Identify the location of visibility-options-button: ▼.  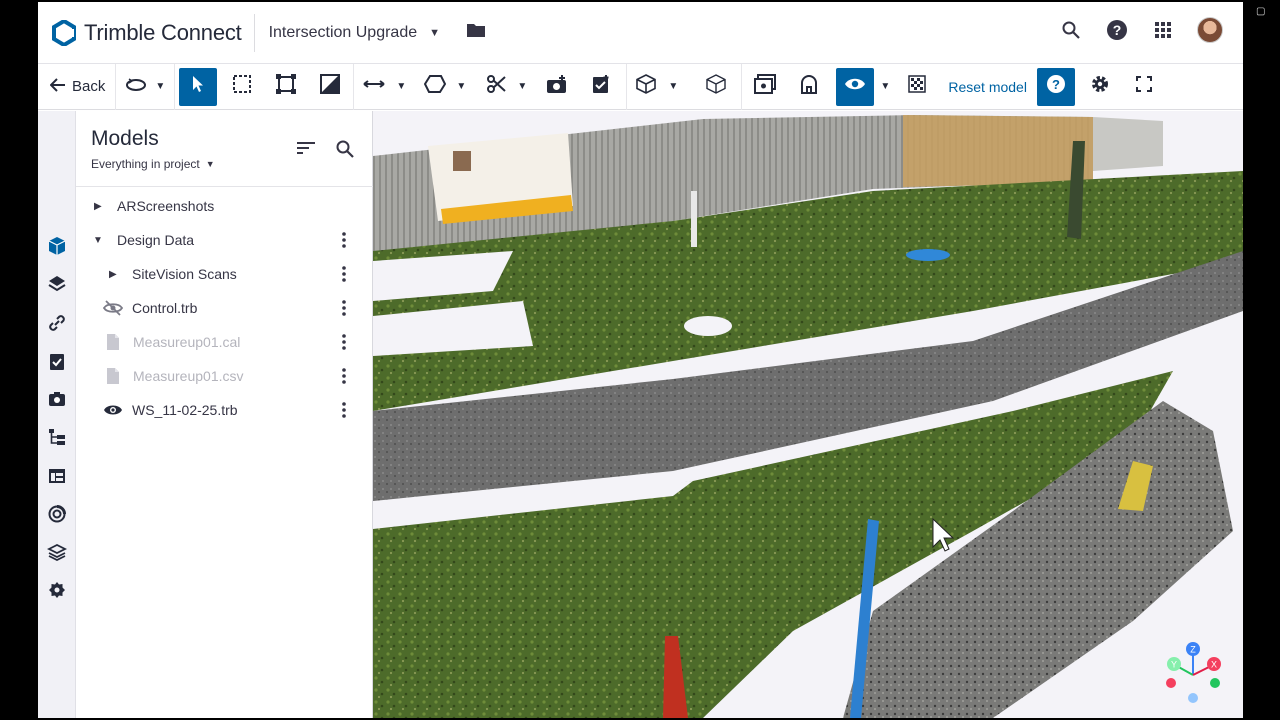
(884, 87).